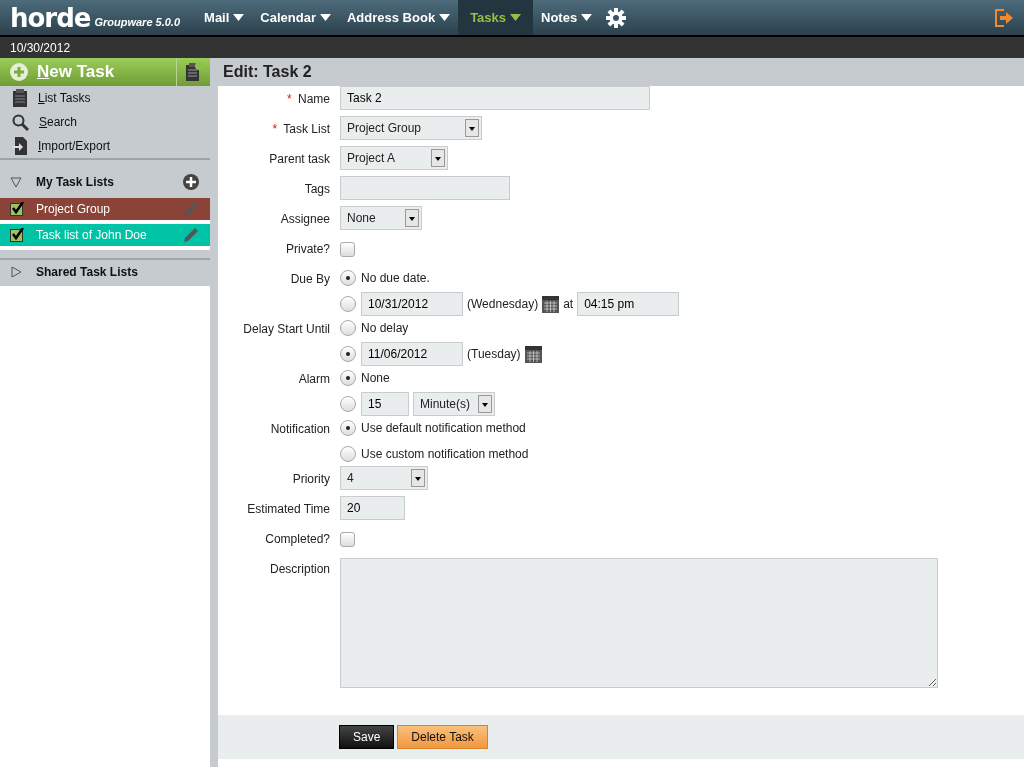  I want to click on sidebar-link: Import/Export, so click(105, 146).